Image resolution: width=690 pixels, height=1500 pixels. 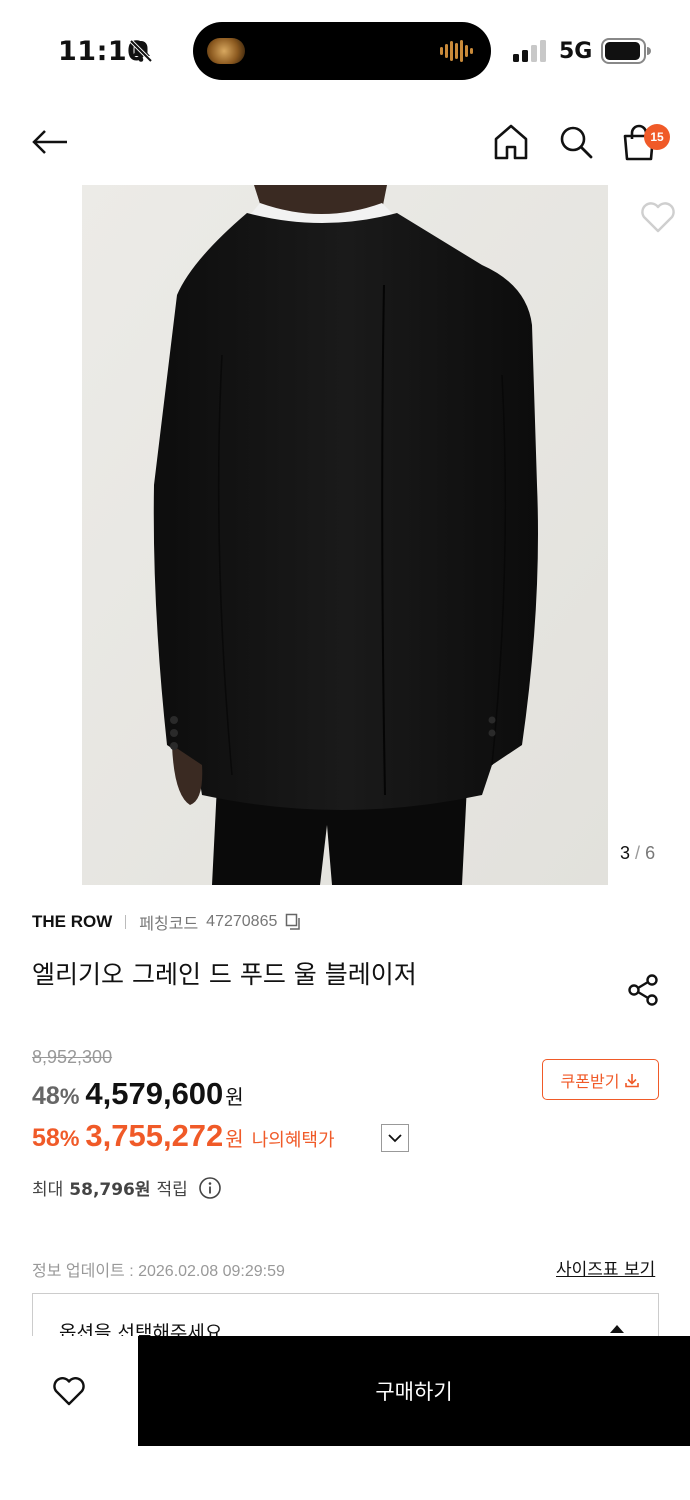 What do you see at coordinates (529, 51) in the screenshot?
I see `signal-icon` at bounding box center [529, 51].